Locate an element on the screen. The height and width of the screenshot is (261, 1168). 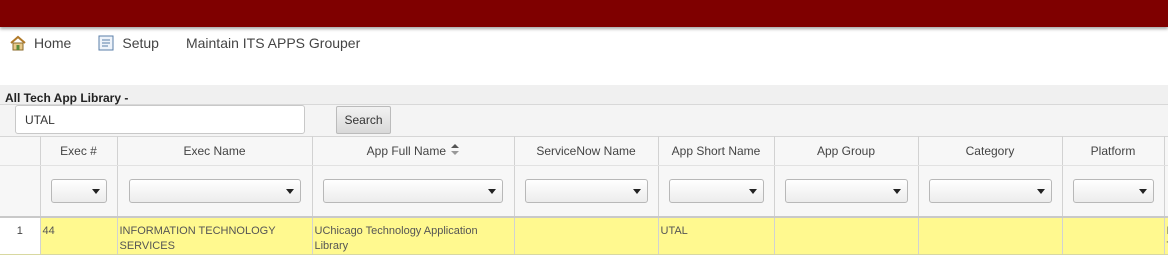
column-header-app-group: App Group is located at coordinates (846, 151).